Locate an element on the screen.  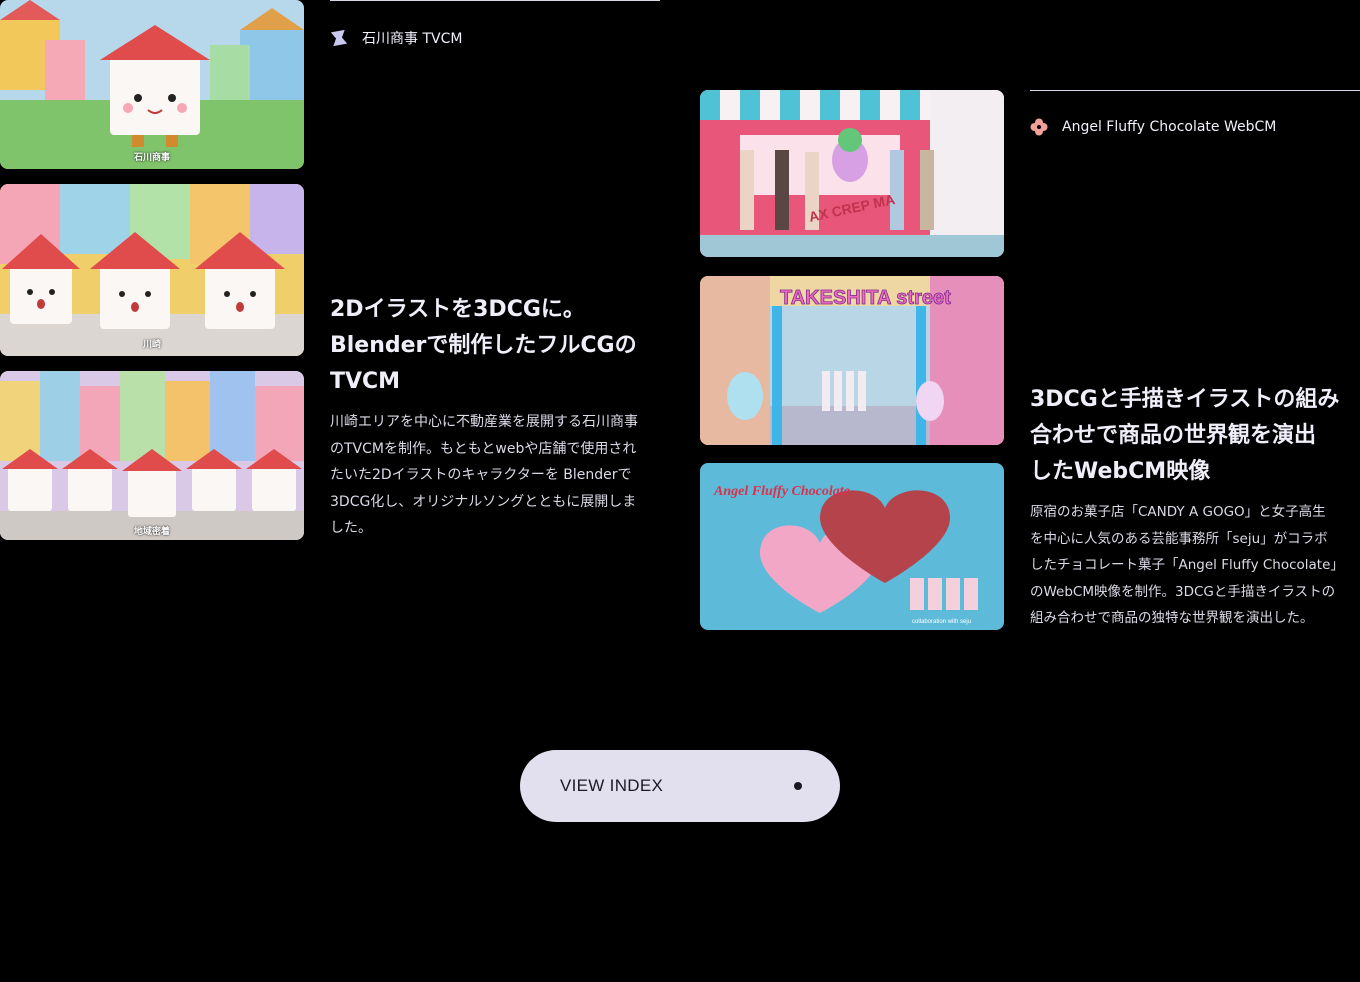
project2-heading: 3DCGと手描きイラストの組み 合わせで商品の世界観を演出 したWebCM映像 is located at coordinates (1195, 436).